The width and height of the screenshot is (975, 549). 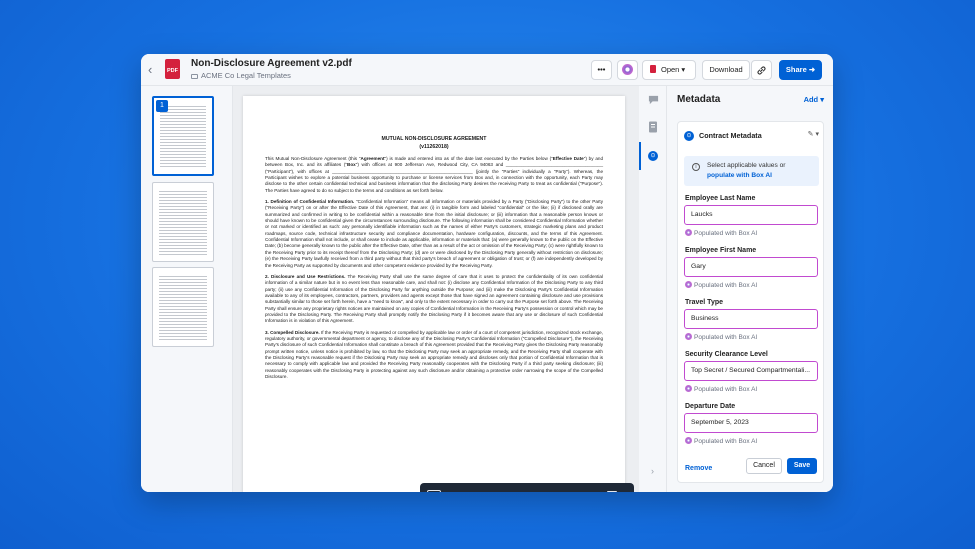 I want to click on page-indicator: 1/8, so click(x=478, y=487).